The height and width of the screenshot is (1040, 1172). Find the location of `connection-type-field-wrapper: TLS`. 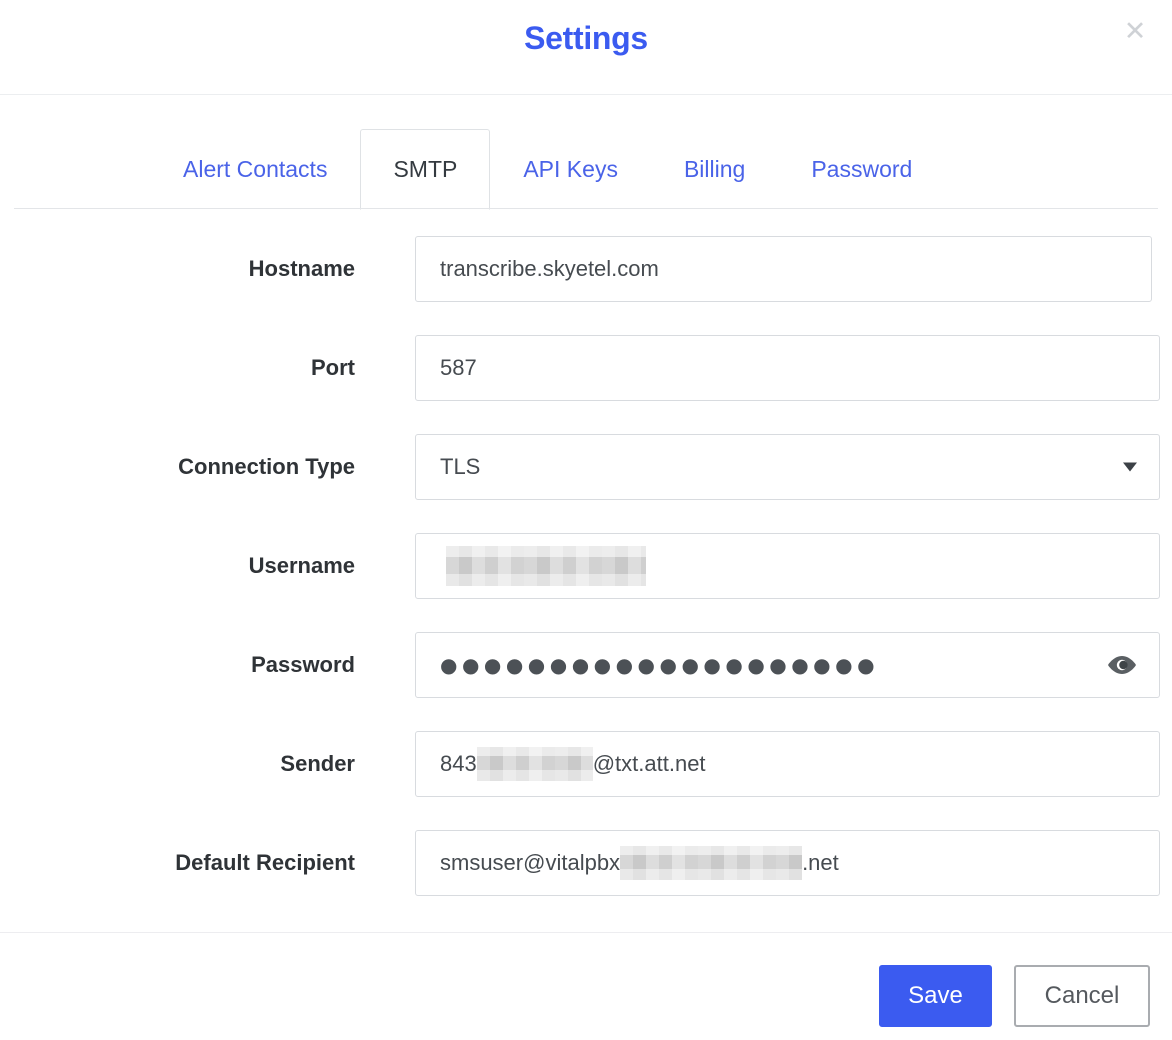

connection-type-field-wrapper: TLS is located at coordinates (787, 466).